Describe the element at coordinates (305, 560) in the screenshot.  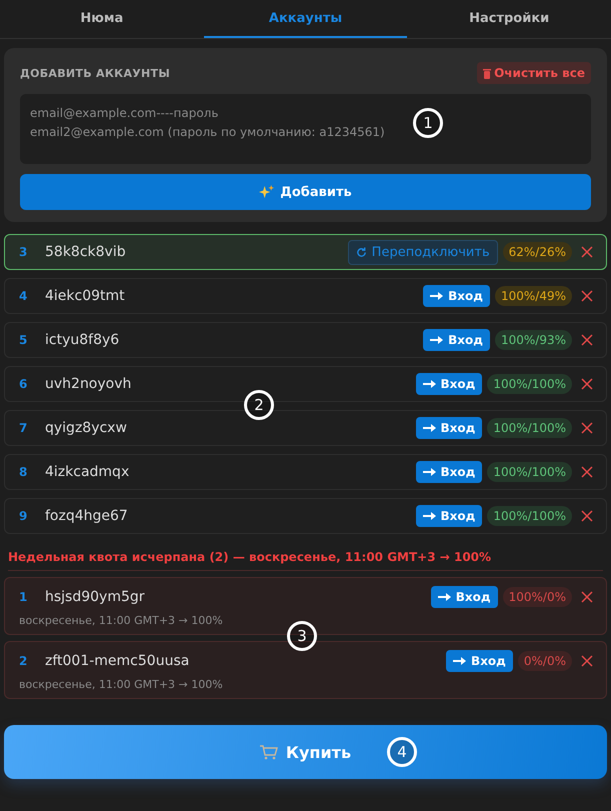
I see `quota-exhausted-heading: Недельная квота исчерпана (2) — воскресенье, 11:00 GMT+3 → 100%` at that location.